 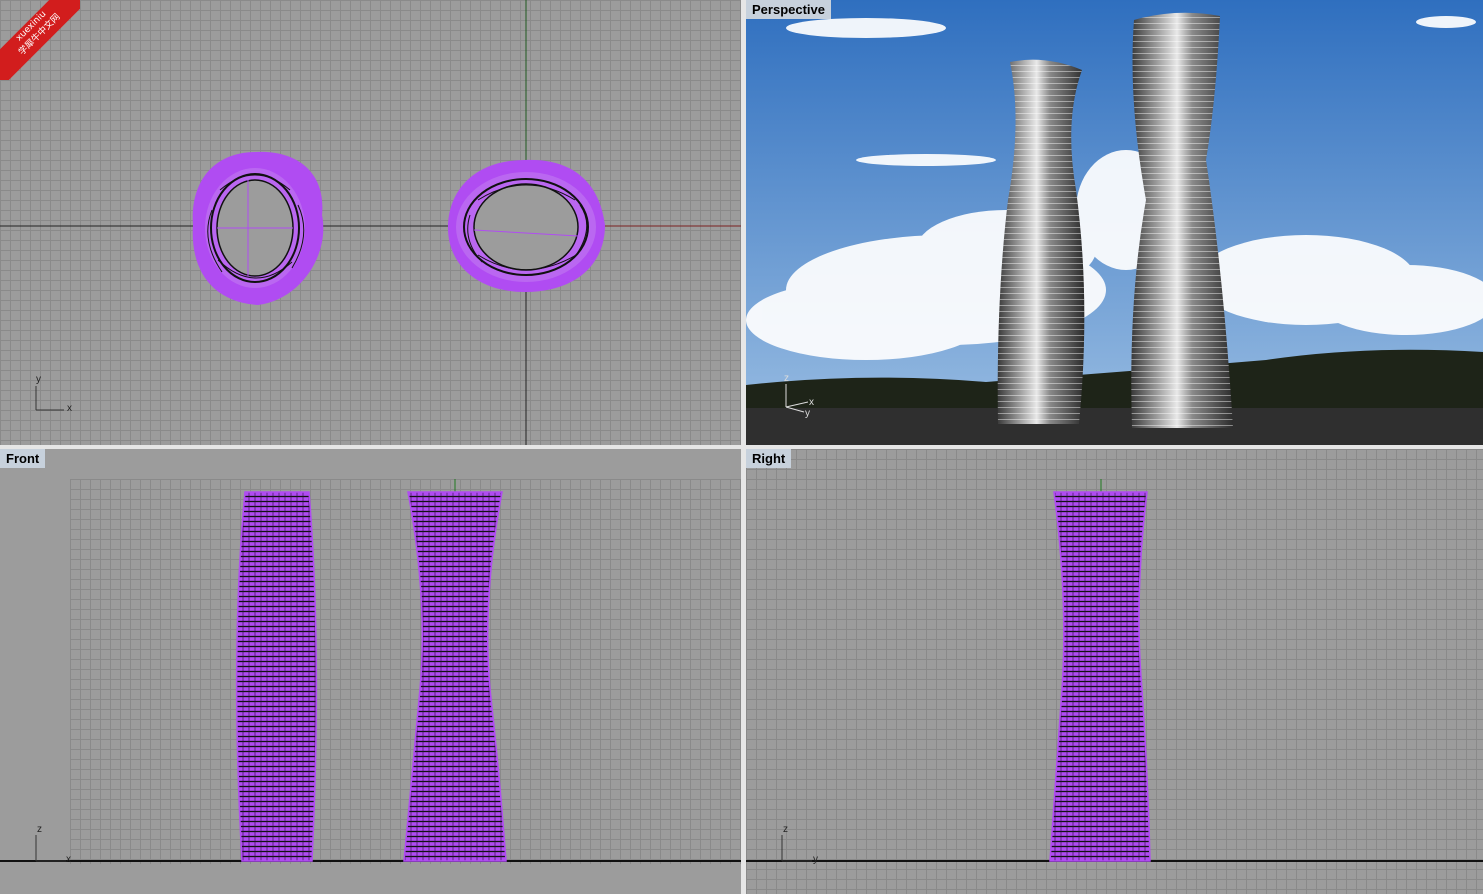 What do you see at coordinates (769, 458) in the screenshot?
I see `viewport-title-right: Right` at bounding box center [769, 458].